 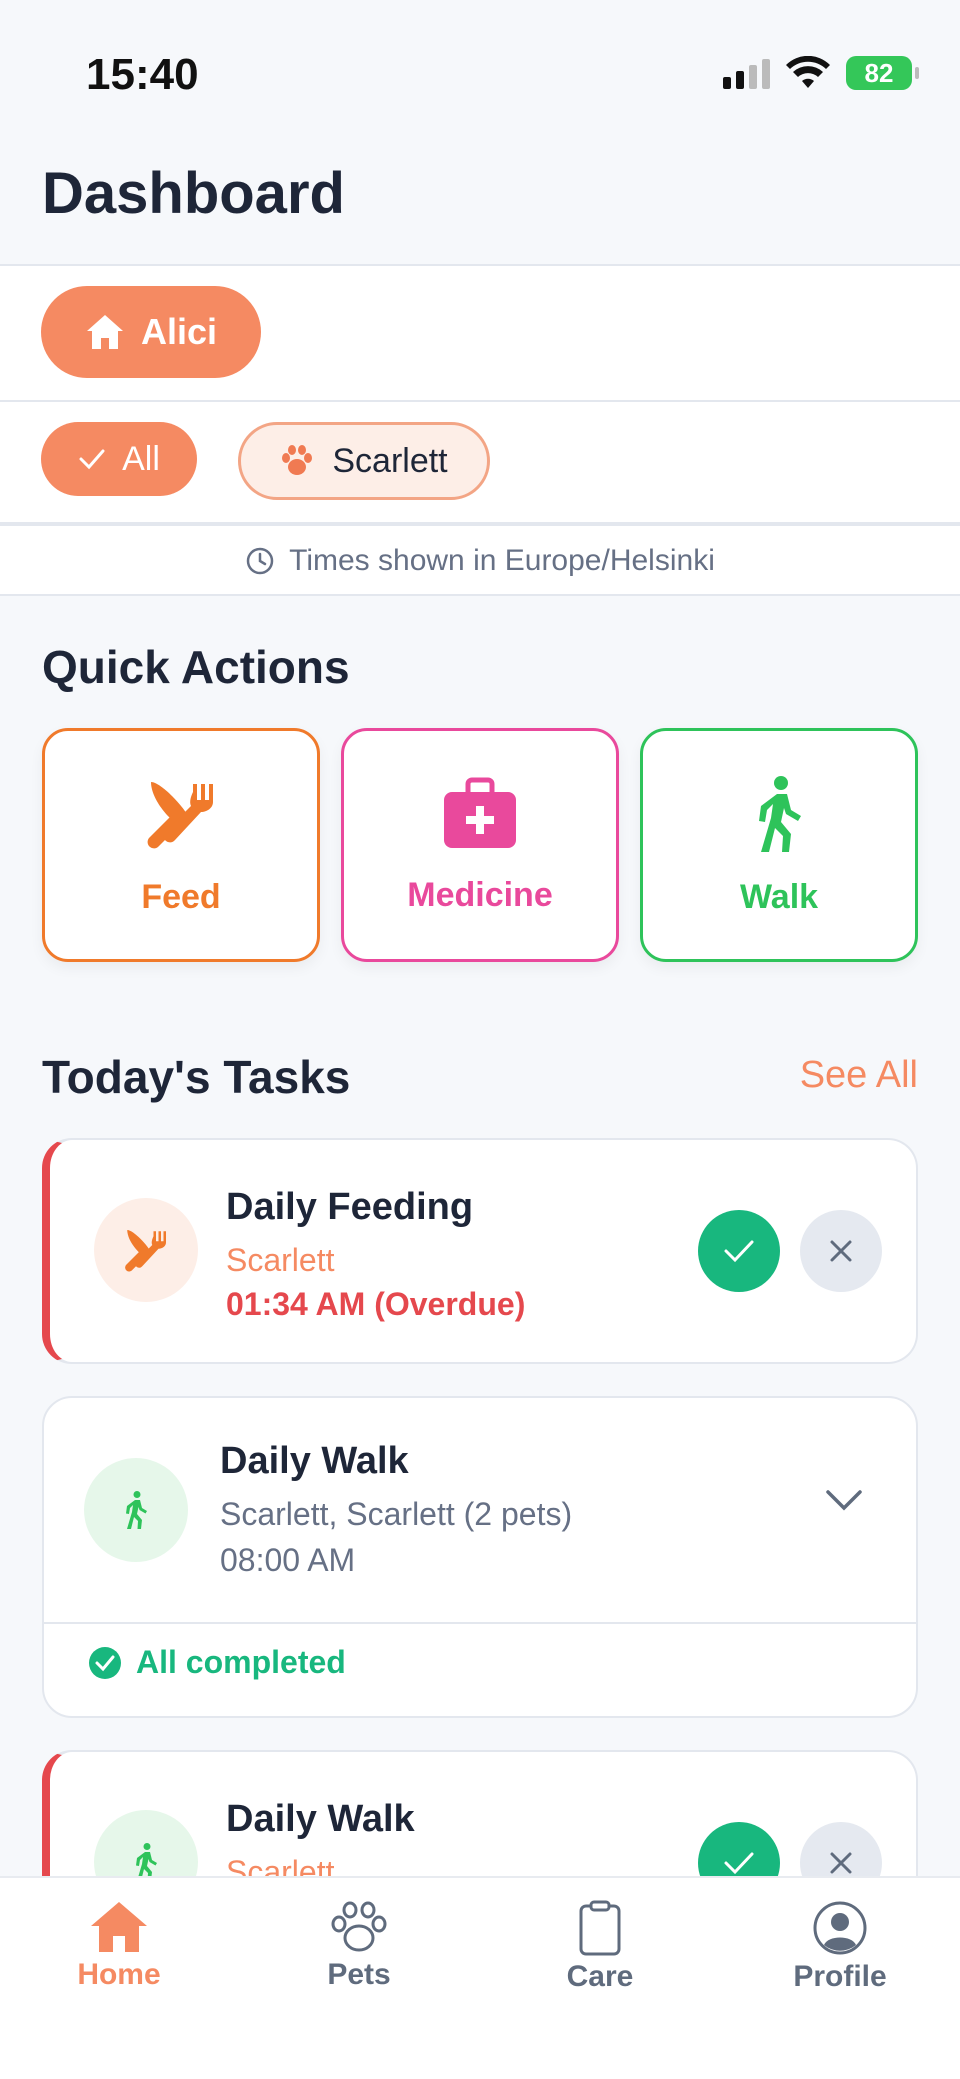 What do you see at coordinates (396, 1514) in the screenshot?
I see `task-pets: Scarlett, Scarlett (2 pets)` at bounding box center [396, 1514].